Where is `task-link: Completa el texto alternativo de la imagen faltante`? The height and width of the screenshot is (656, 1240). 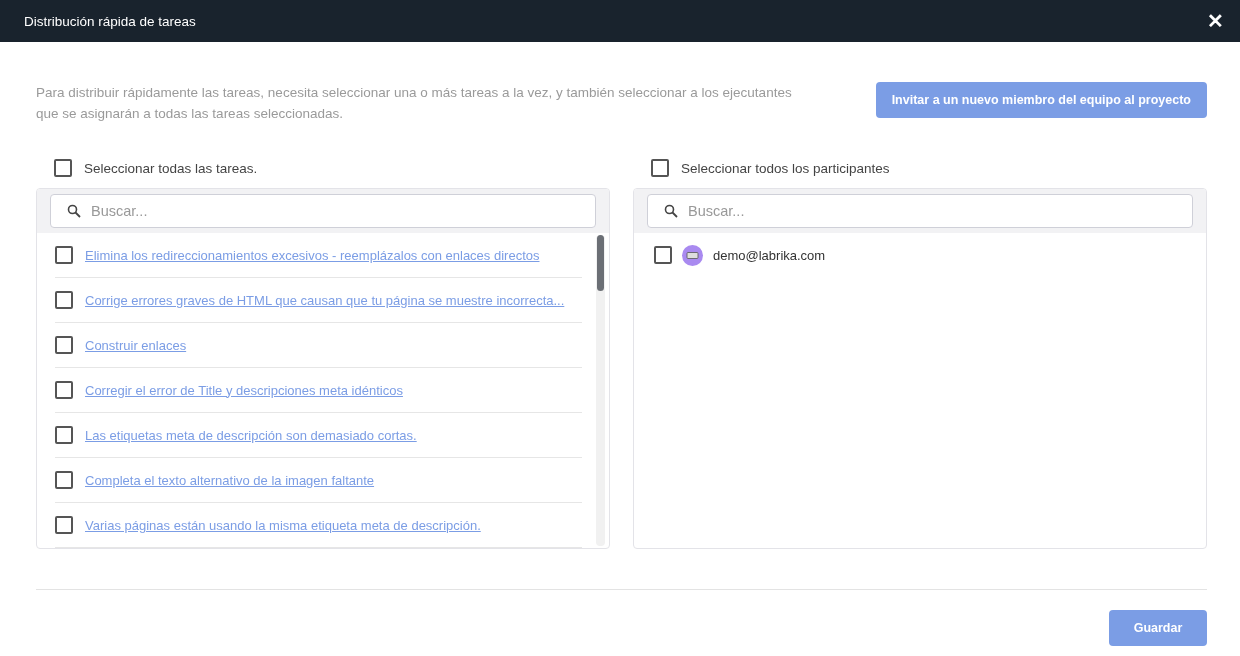 task-link: Completa el texto alternativo de la imagen faltante is located at coordinates (230, 480).